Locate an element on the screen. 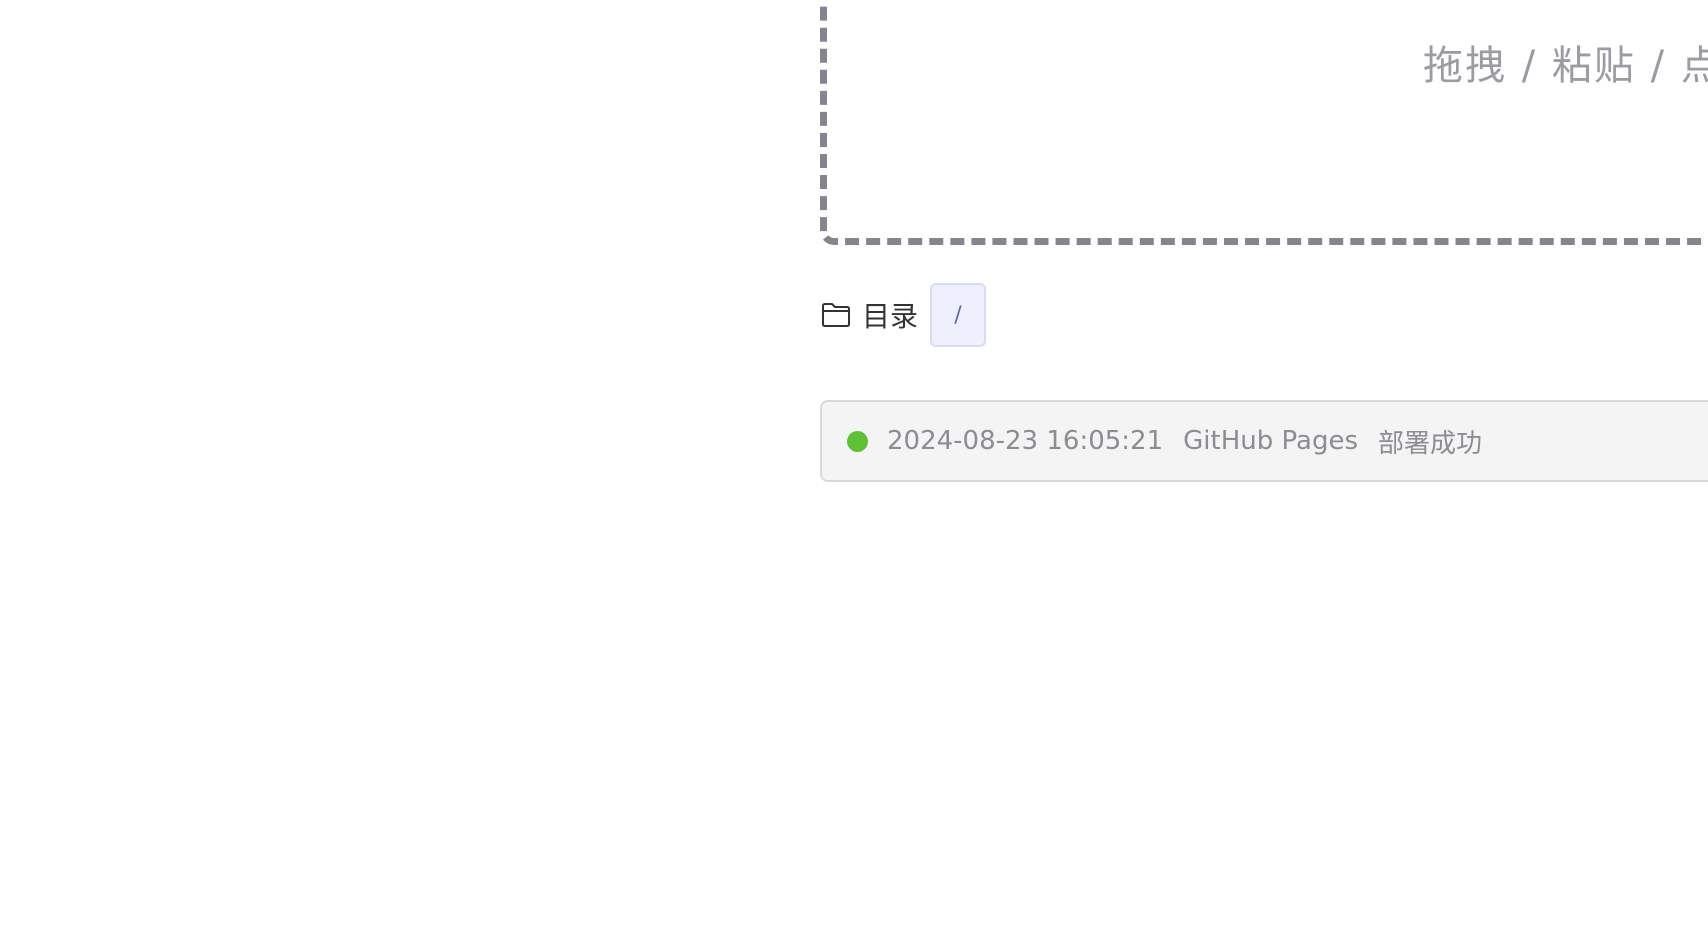 The image size is (1708, 938). deploy-status-bar: 2024-08-23 16:05:21 GitHub Pages 部署成功 is located at coordinates (1264, 441).